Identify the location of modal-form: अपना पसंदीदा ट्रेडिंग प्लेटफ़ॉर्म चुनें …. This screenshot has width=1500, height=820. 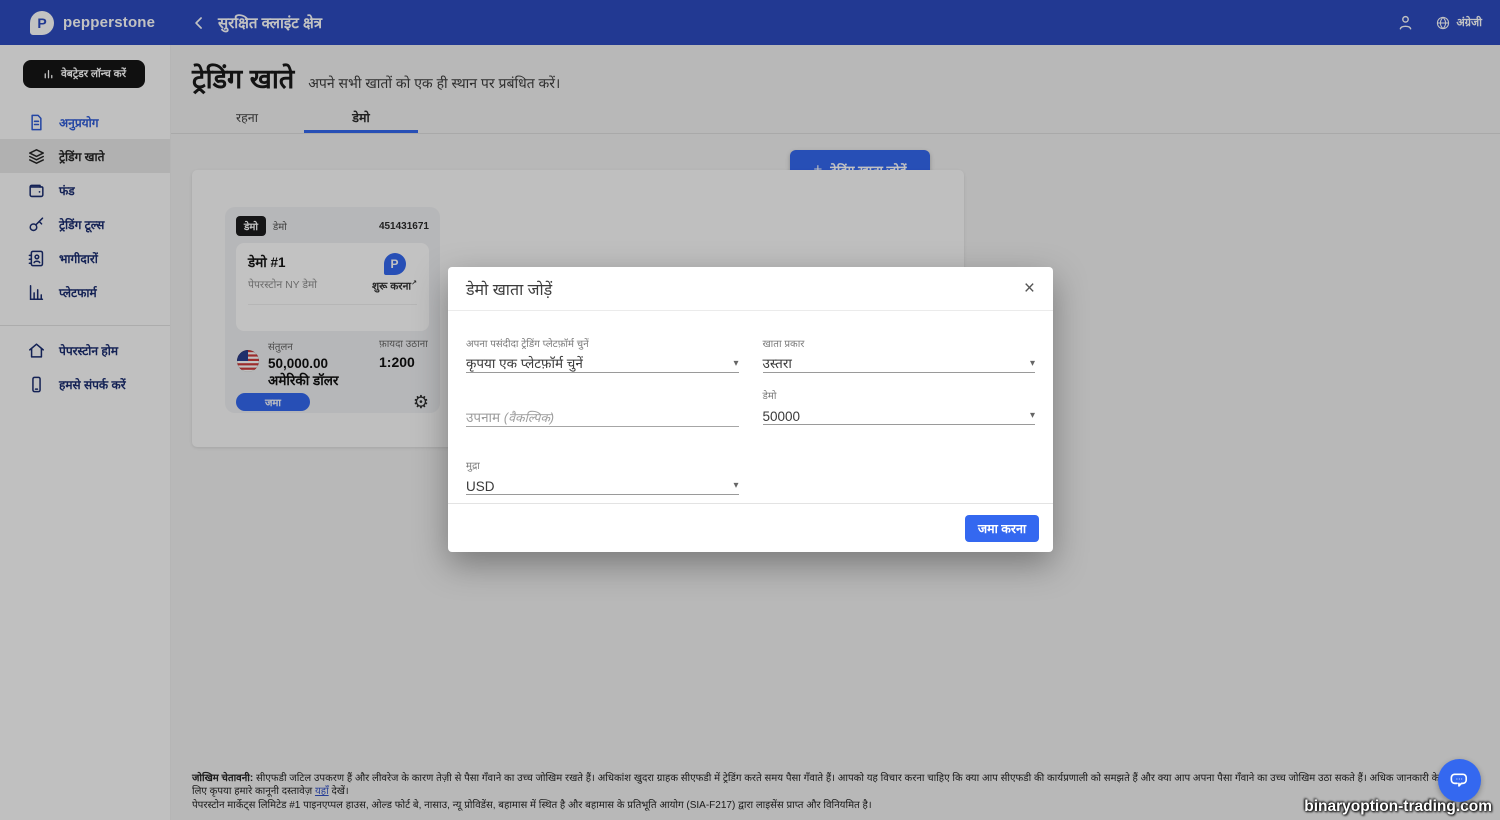
(750, 403).